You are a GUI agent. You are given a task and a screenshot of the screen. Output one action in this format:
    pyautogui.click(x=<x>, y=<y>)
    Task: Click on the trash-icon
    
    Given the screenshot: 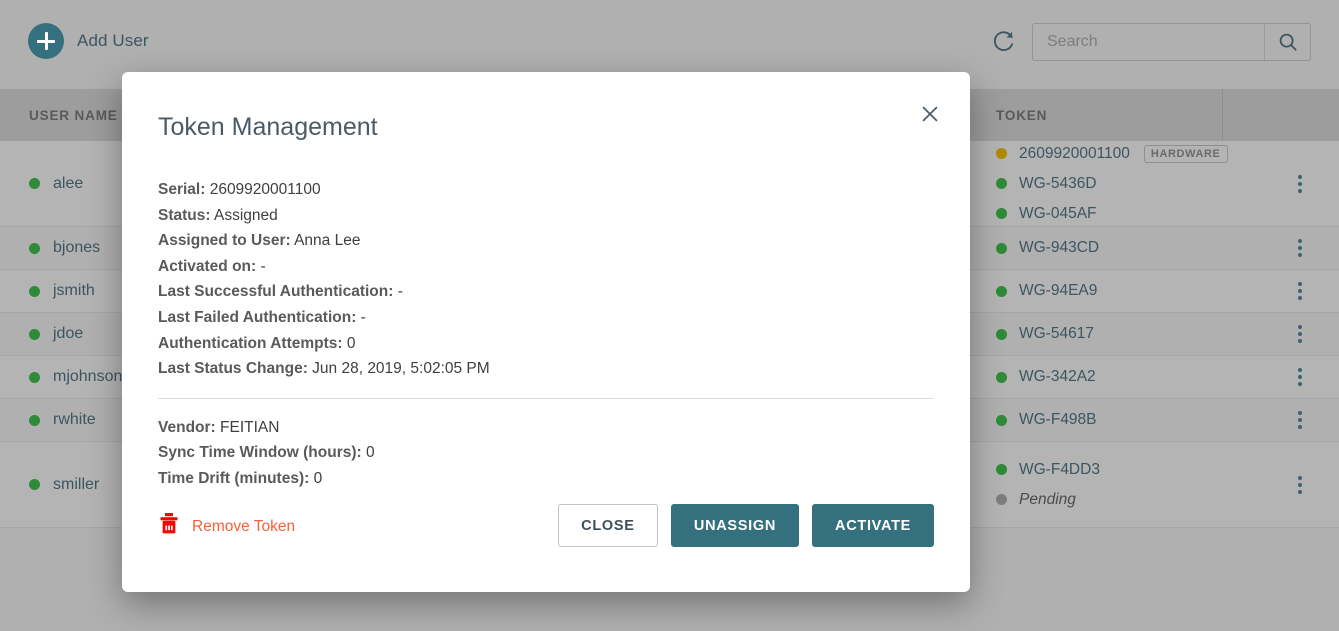 What is the action you would take?
    pyautogui.click(x=169, y=526)
    